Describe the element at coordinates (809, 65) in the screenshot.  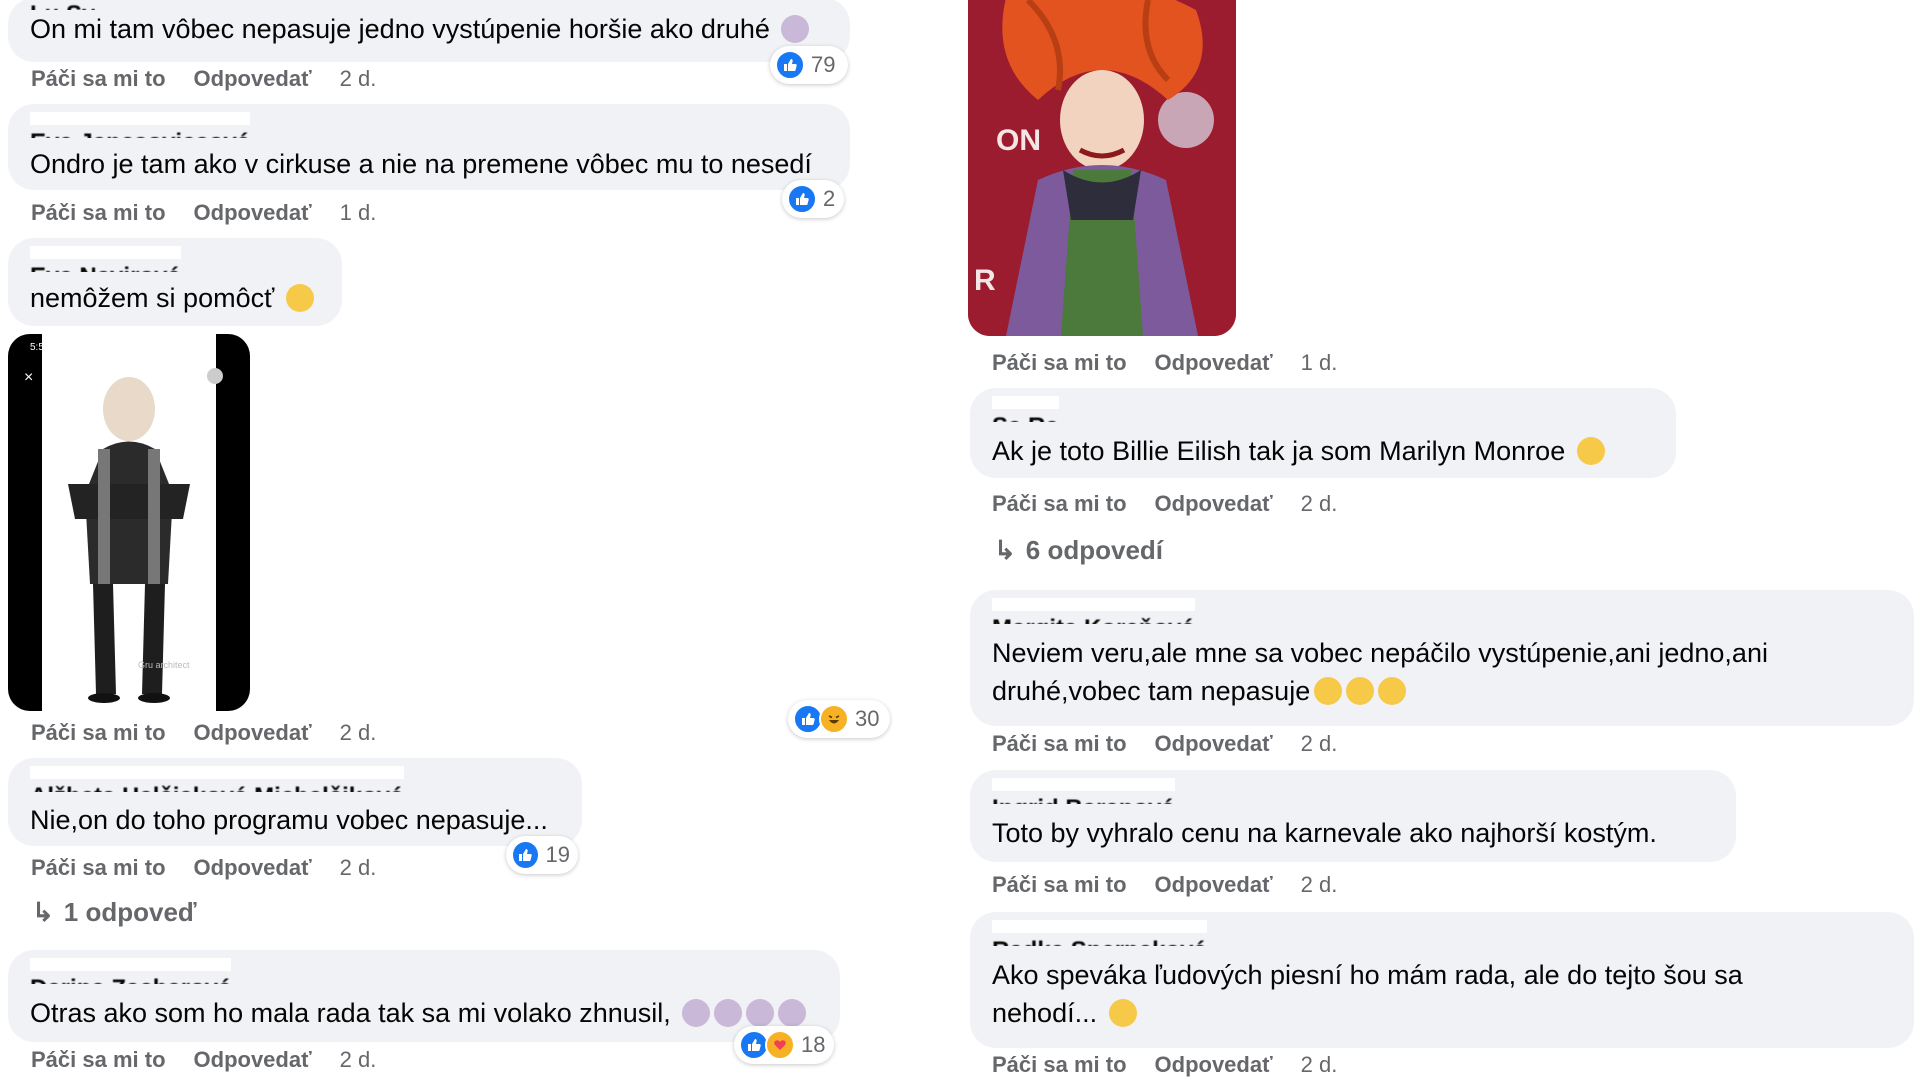
I see `reaction-summary: 79` at that location.